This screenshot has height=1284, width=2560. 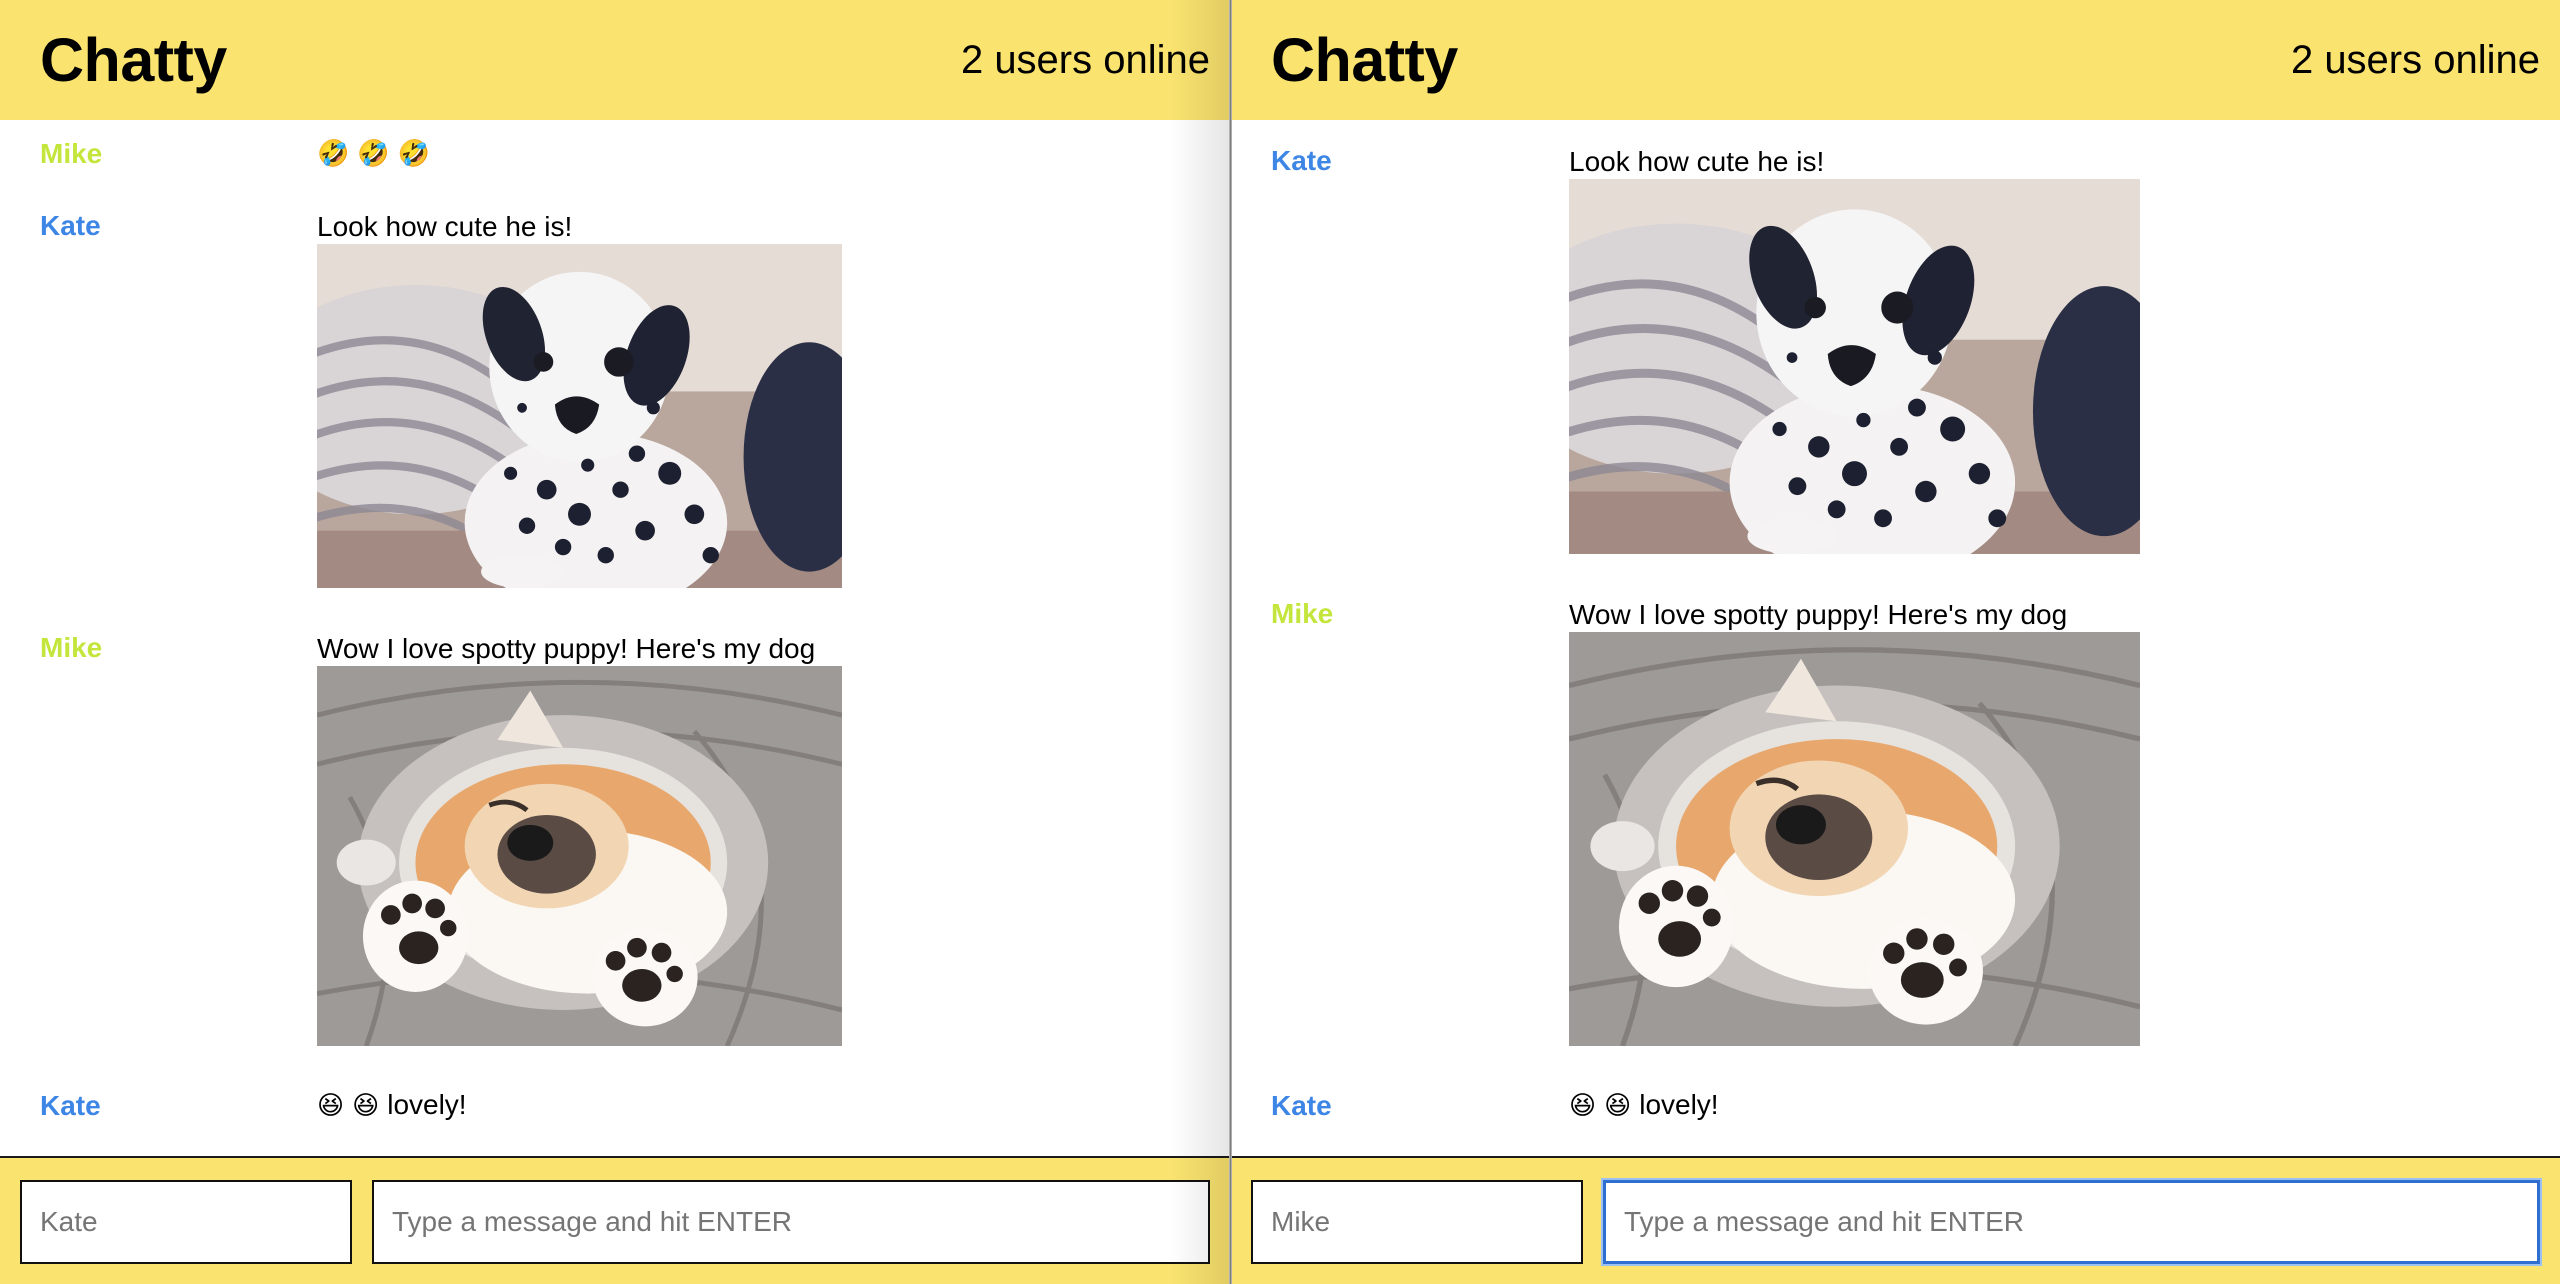 What do you see at coordinates (1200, 642) in the screenshot?
I see `window-edge-shadow` at bounding box center [1200, 642].